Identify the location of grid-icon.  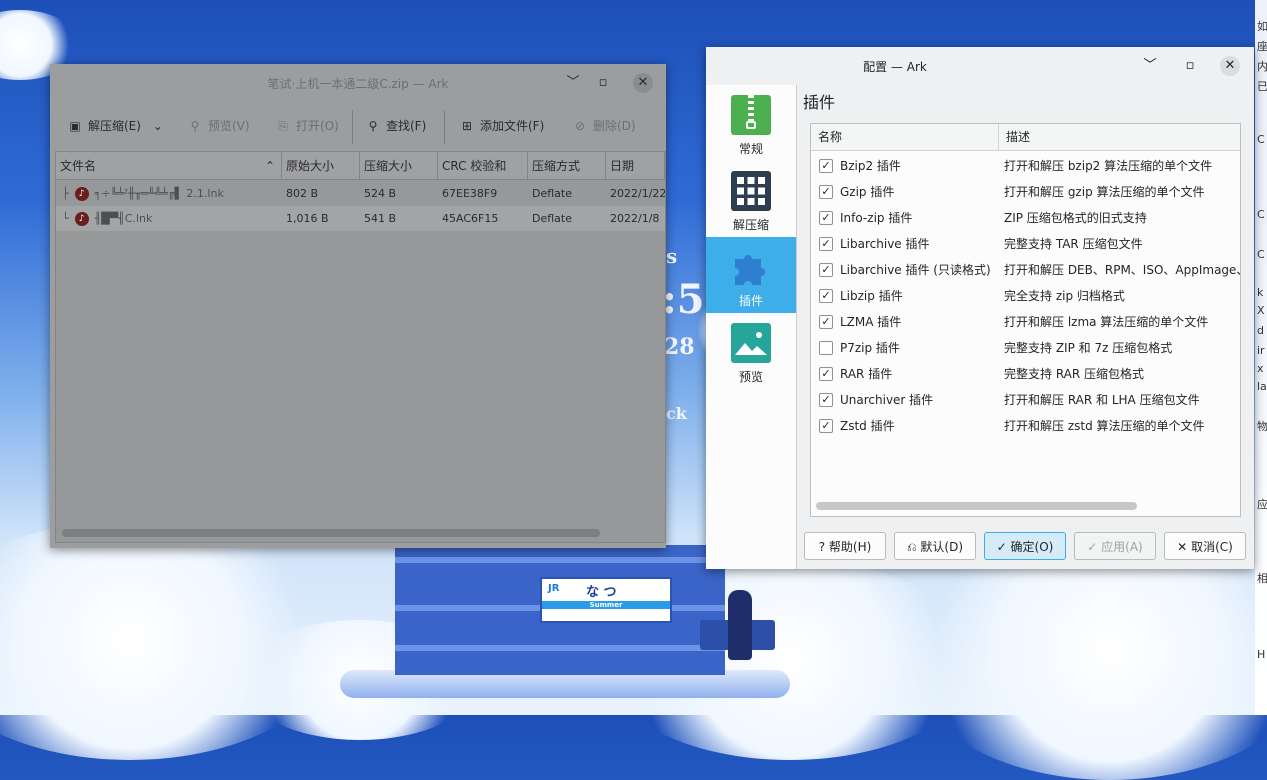
(751, 191).